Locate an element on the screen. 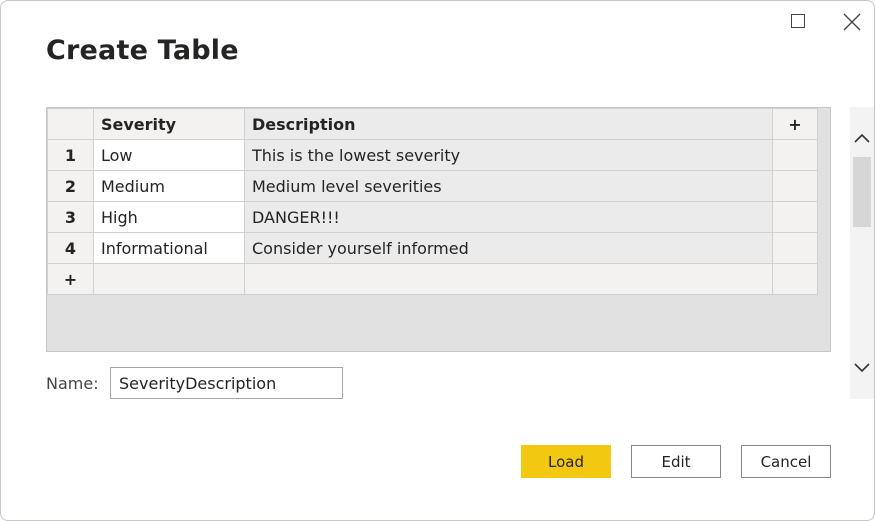 Image resolution: width=875 pixels, height=521 pixels. row-number: 3 is located at coordinates (70, 217).